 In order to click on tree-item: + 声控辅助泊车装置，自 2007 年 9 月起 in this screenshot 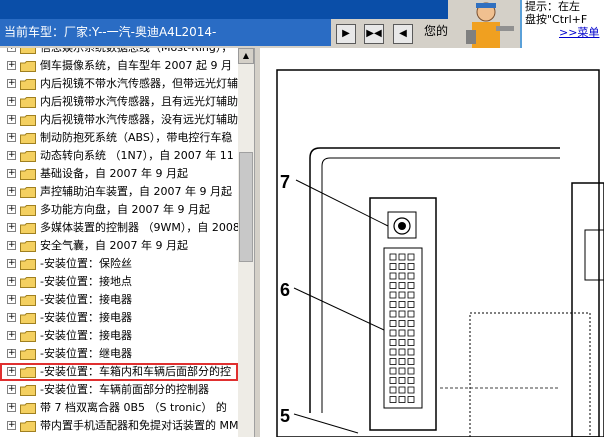, I will do `click(119, 192)`.